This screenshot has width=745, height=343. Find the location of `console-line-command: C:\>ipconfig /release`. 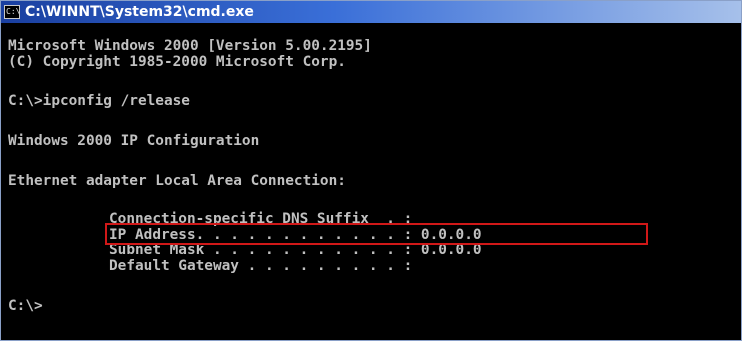

console-line-command: C:\>ipconfig /release is located at coordinates (99, 101).